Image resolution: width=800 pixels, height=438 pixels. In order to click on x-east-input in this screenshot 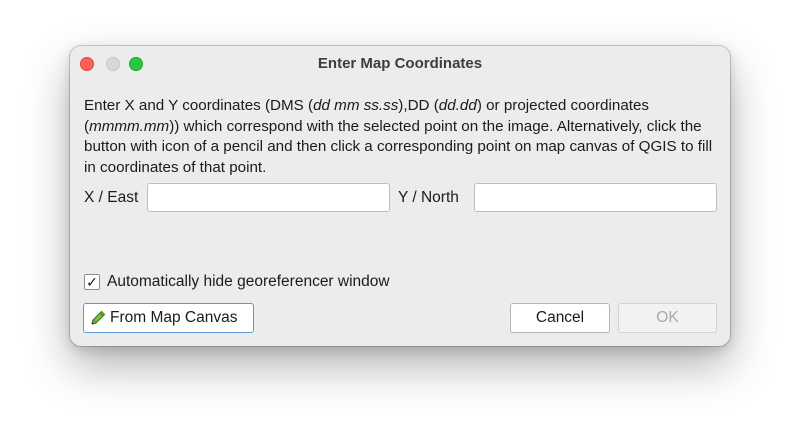, I will do `click(268, 197)`.